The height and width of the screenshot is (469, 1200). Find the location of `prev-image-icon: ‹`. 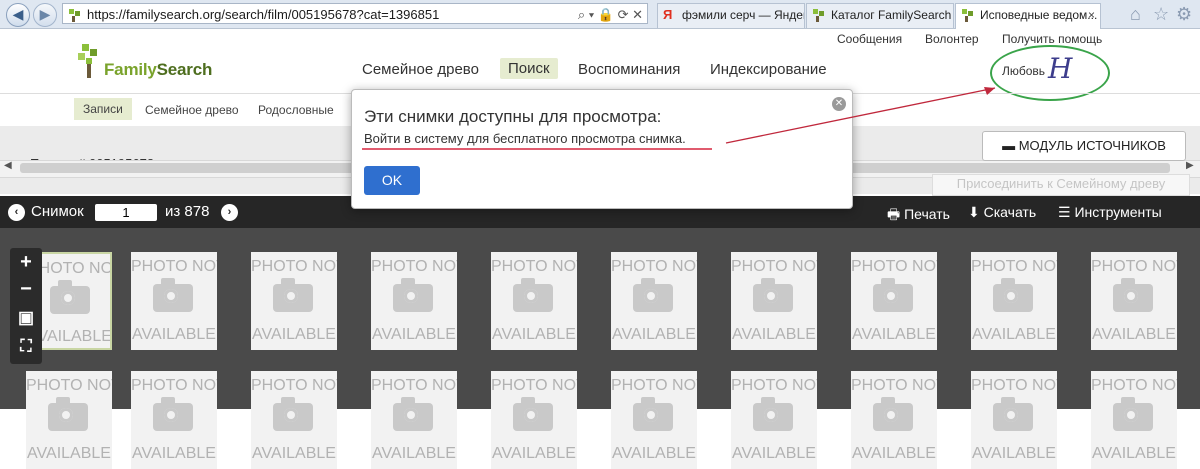

prev-image-icon: ‹ is located at coordinates (16, 212).